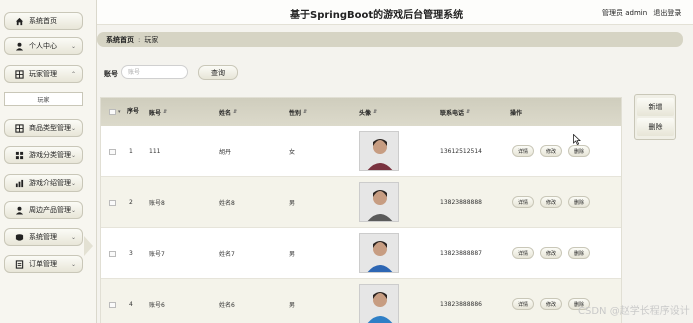  I want to click on header-name: 姓名 ⇵, so click(228, 112).